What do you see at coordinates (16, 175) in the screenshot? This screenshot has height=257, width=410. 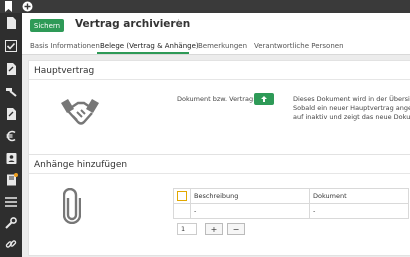 I see `notification-dot` at bounding box center [16, 175].